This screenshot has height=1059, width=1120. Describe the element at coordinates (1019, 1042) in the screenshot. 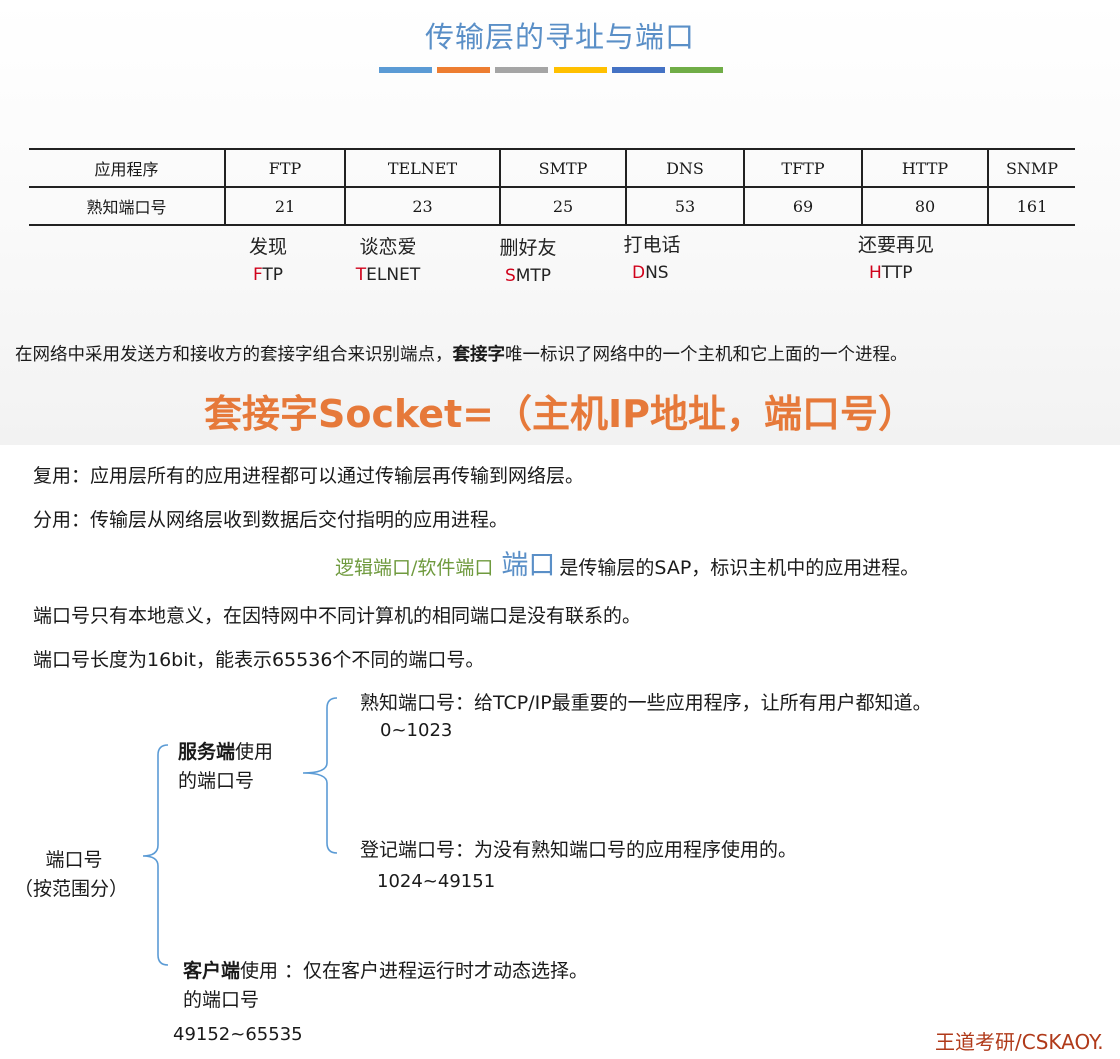

I see `footer-watermark: 王道考研/CSKAOY.` at that location.